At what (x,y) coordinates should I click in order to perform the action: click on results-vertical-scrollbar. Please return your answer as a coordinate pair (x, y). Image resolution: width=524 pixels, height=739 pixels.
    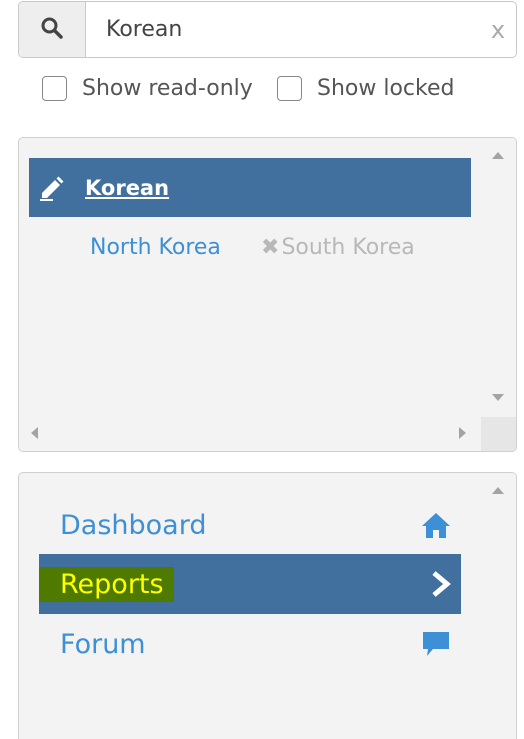
    Looking at the image, I should click on (498, 278).